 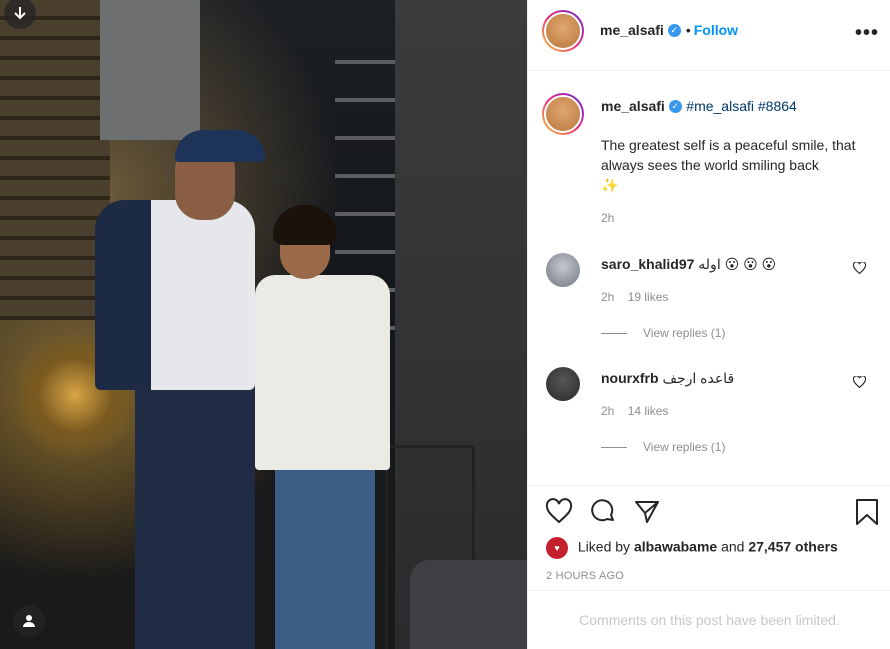 I want to click on caption-username: me_alsafi, so click(x=633, y=106).